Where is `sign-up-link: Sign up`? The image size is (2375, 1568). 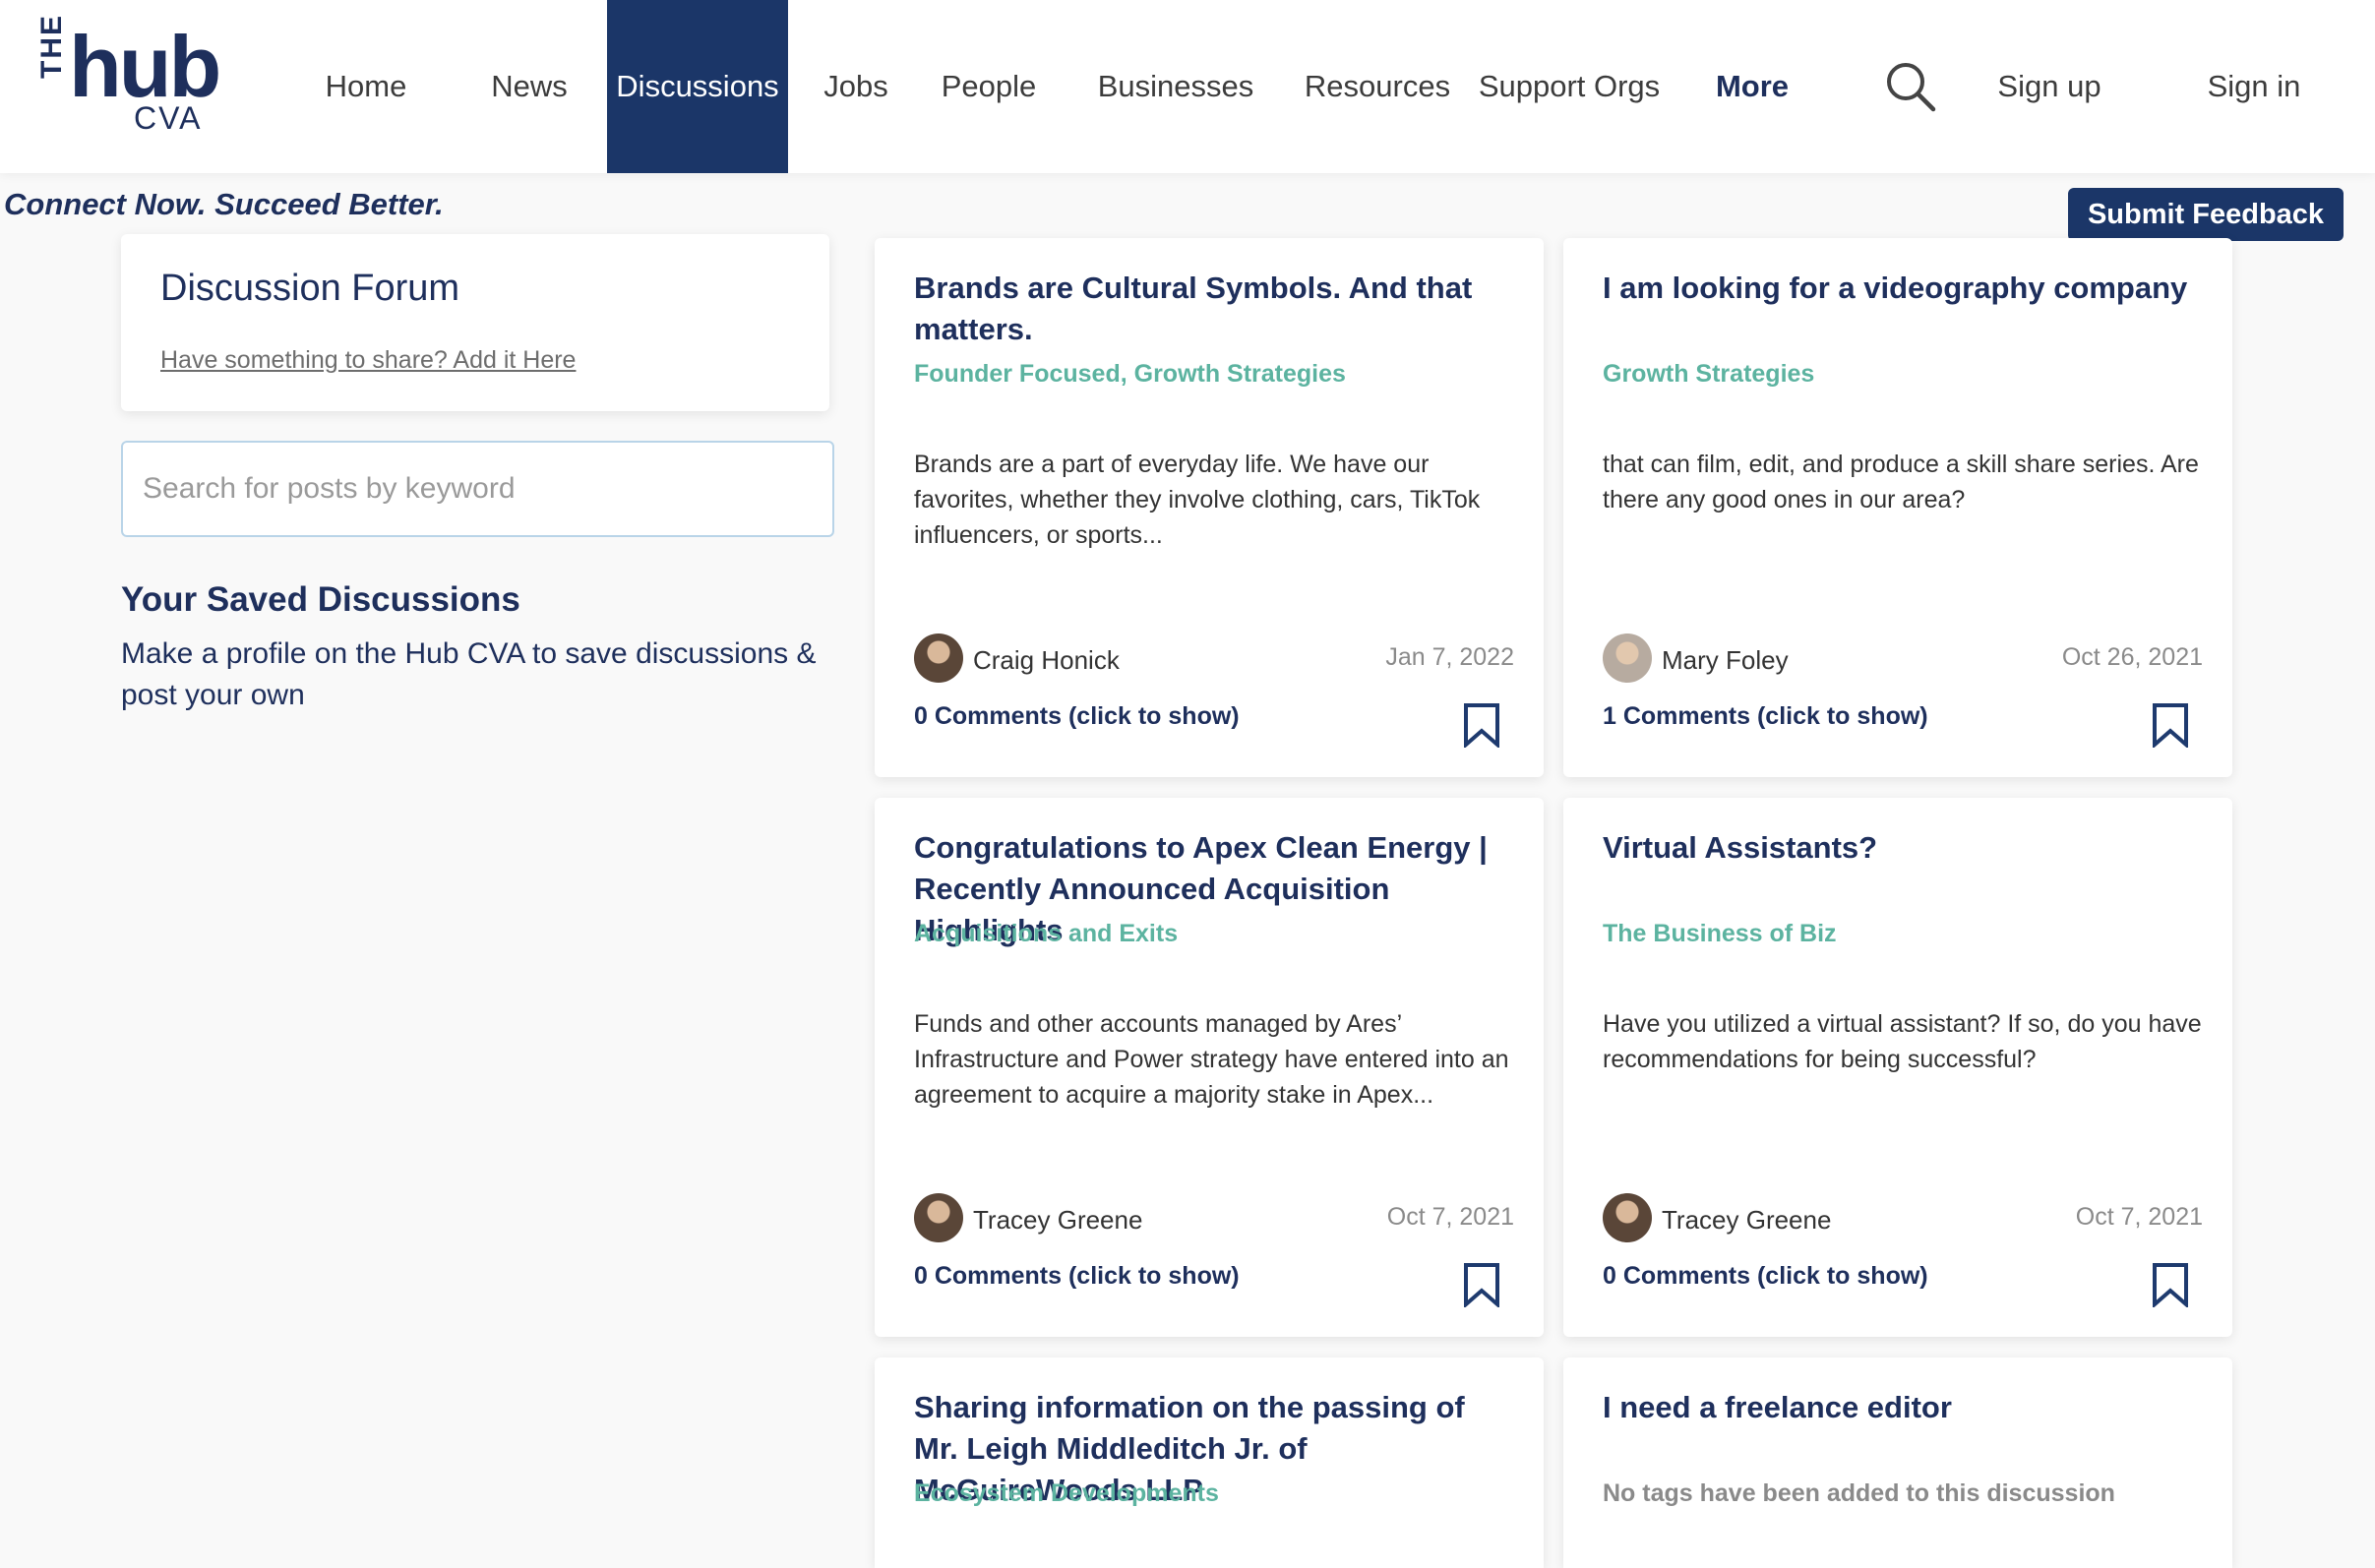 sign-up-link: Sign up is located at coordinates (2049, 86).